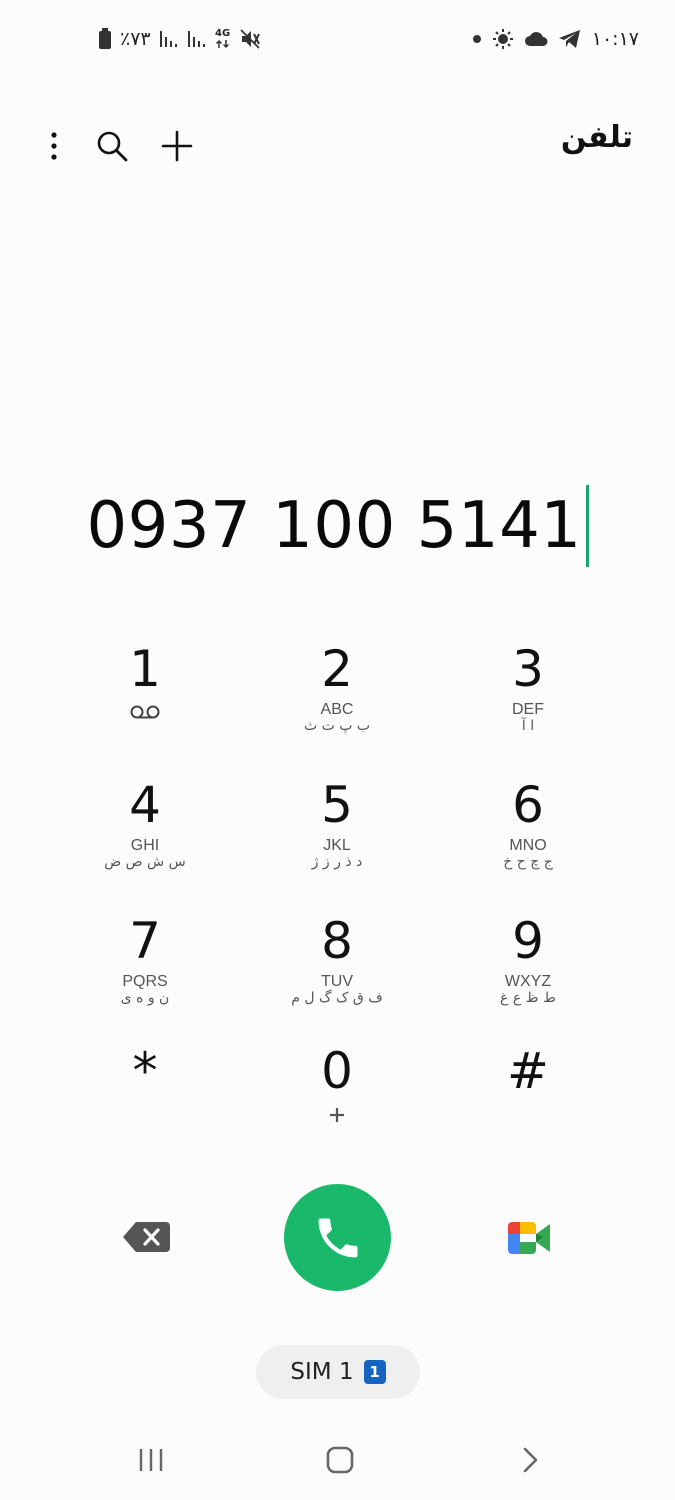 The height and width of the screenshot is (1500, 675). I want to click on key-0: 0, so click(337, 1102).